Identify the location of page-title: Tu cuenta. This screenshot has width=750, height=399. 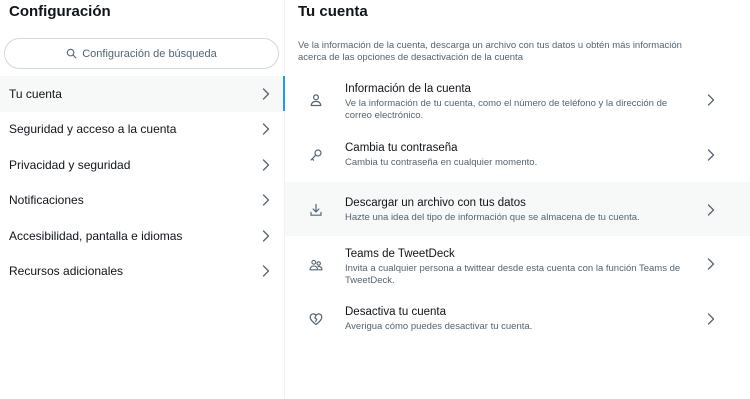
(333, 11).